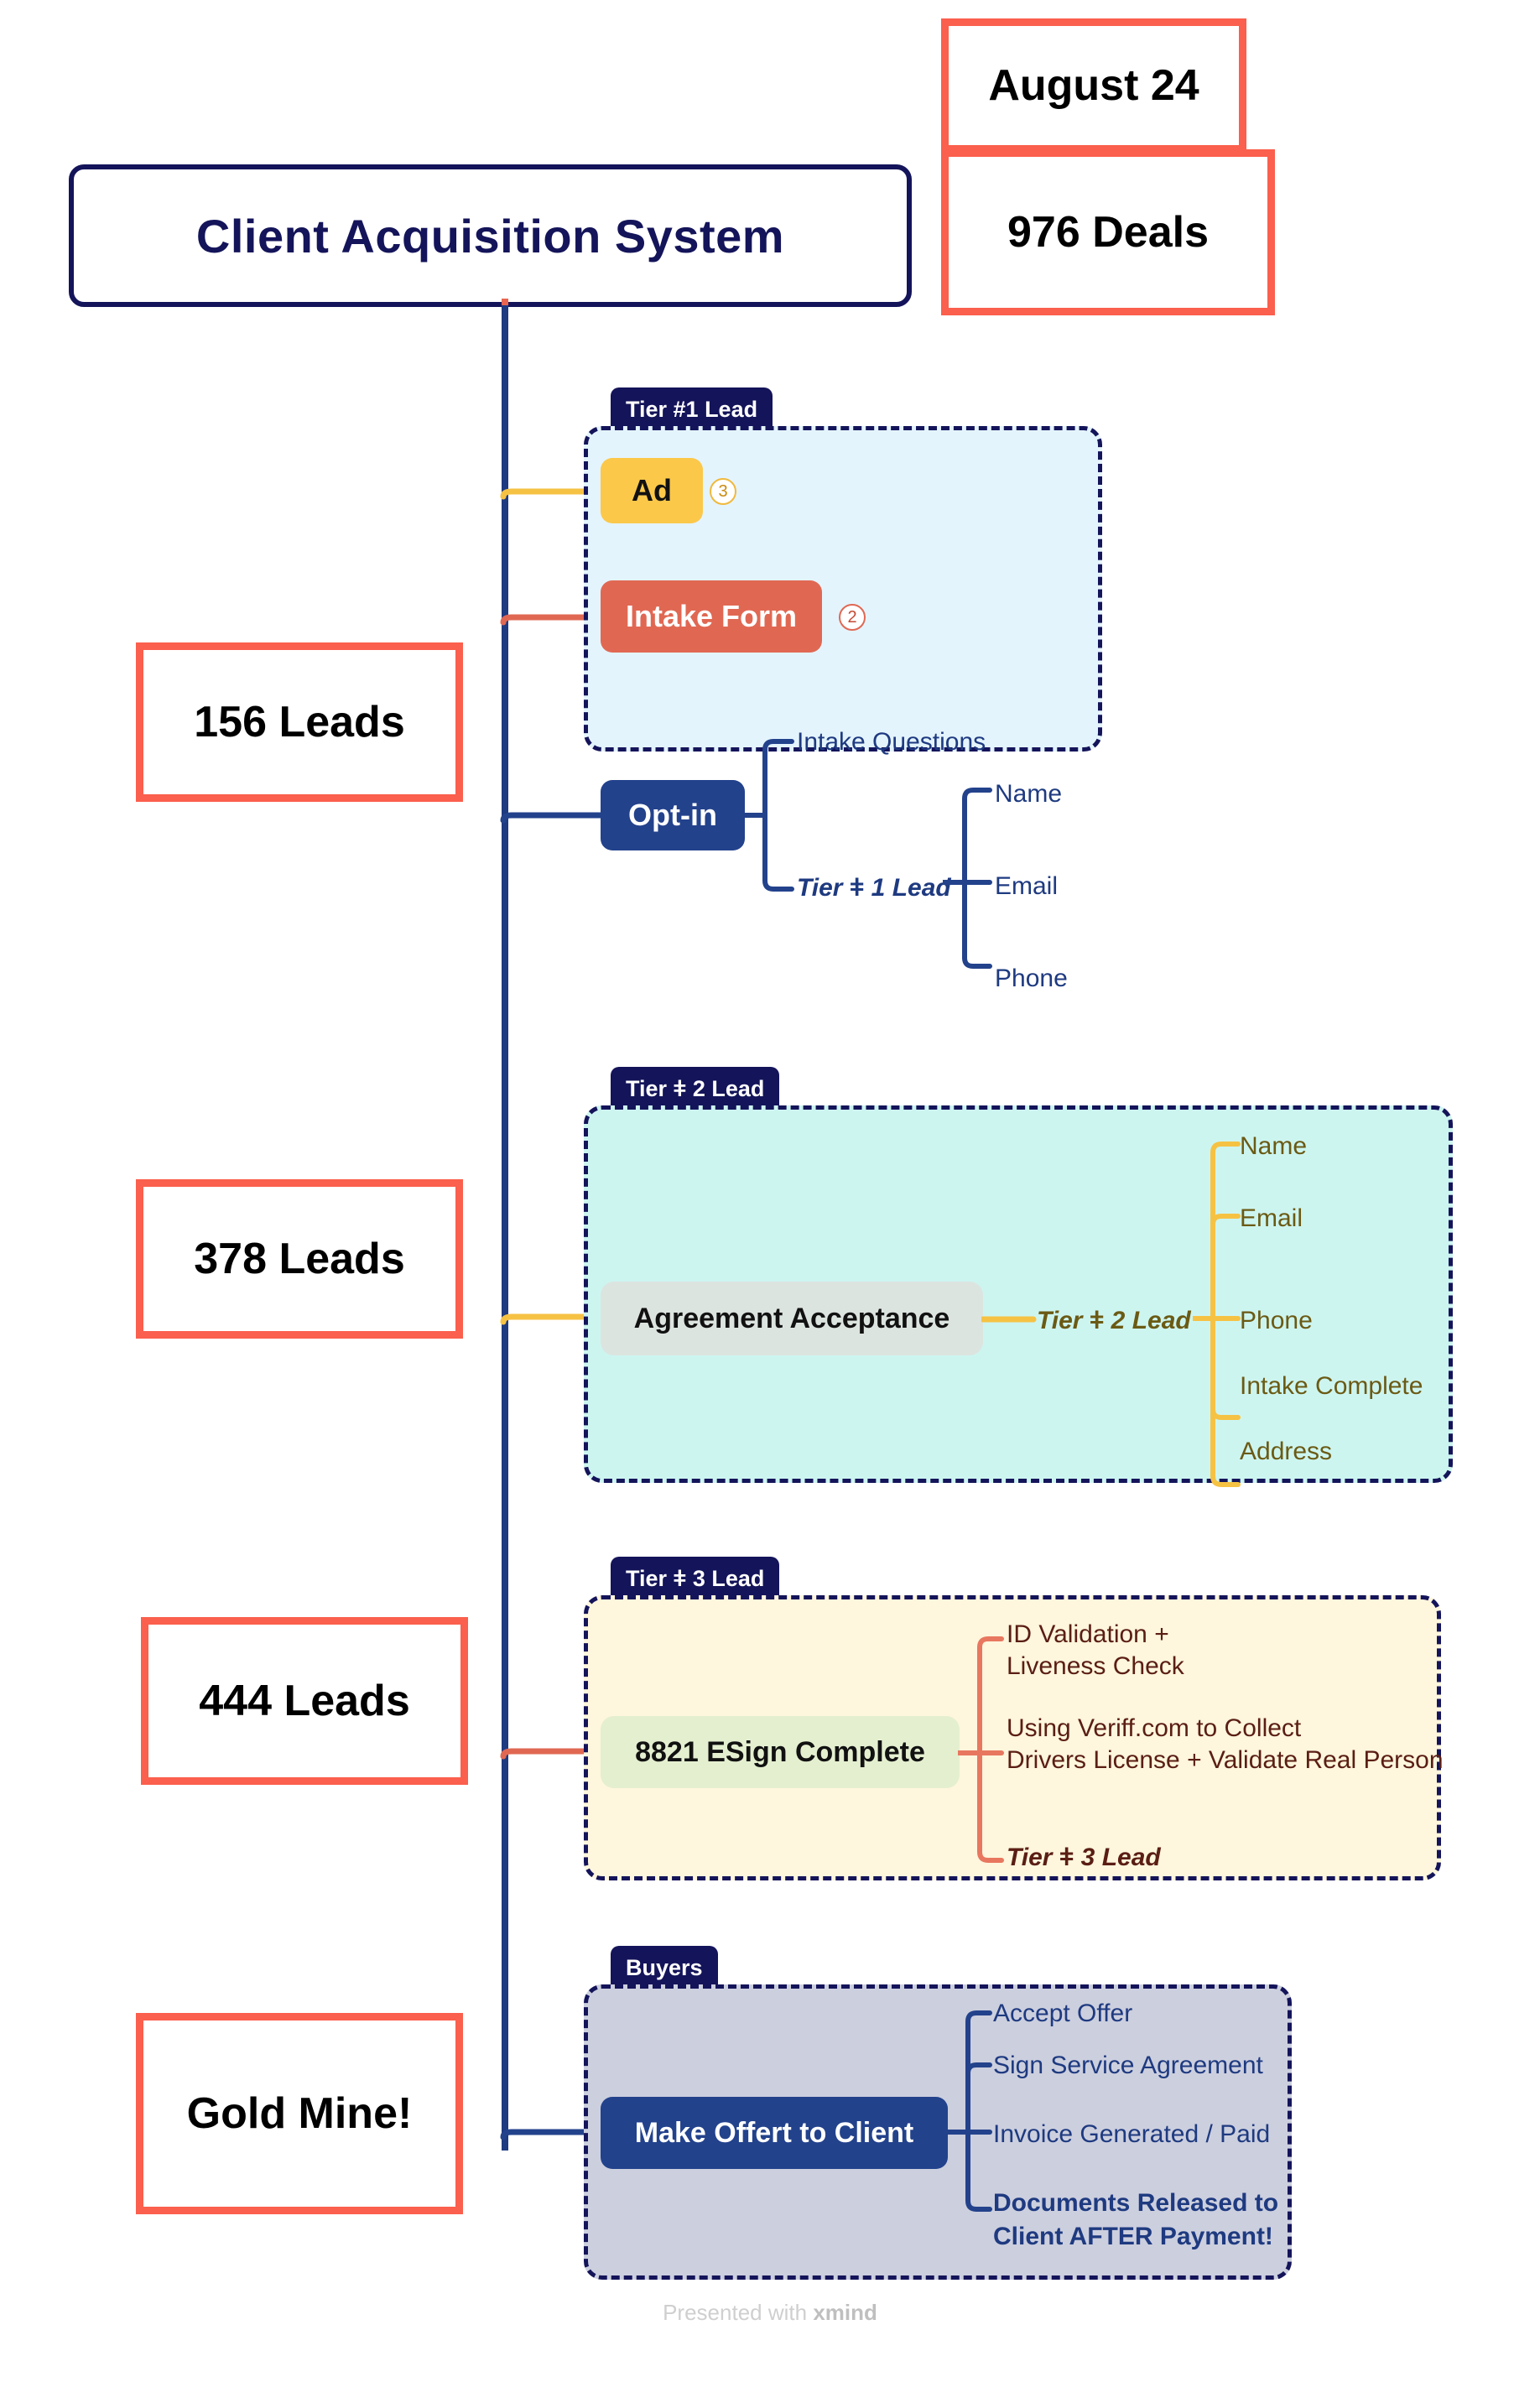 The image size is (1540, 2382). What do you see at coordinates (1063, 2014) in the screenshot?
I see `leaf-accept-offer: Accept Offer` at bounding box center [1063, 2014].